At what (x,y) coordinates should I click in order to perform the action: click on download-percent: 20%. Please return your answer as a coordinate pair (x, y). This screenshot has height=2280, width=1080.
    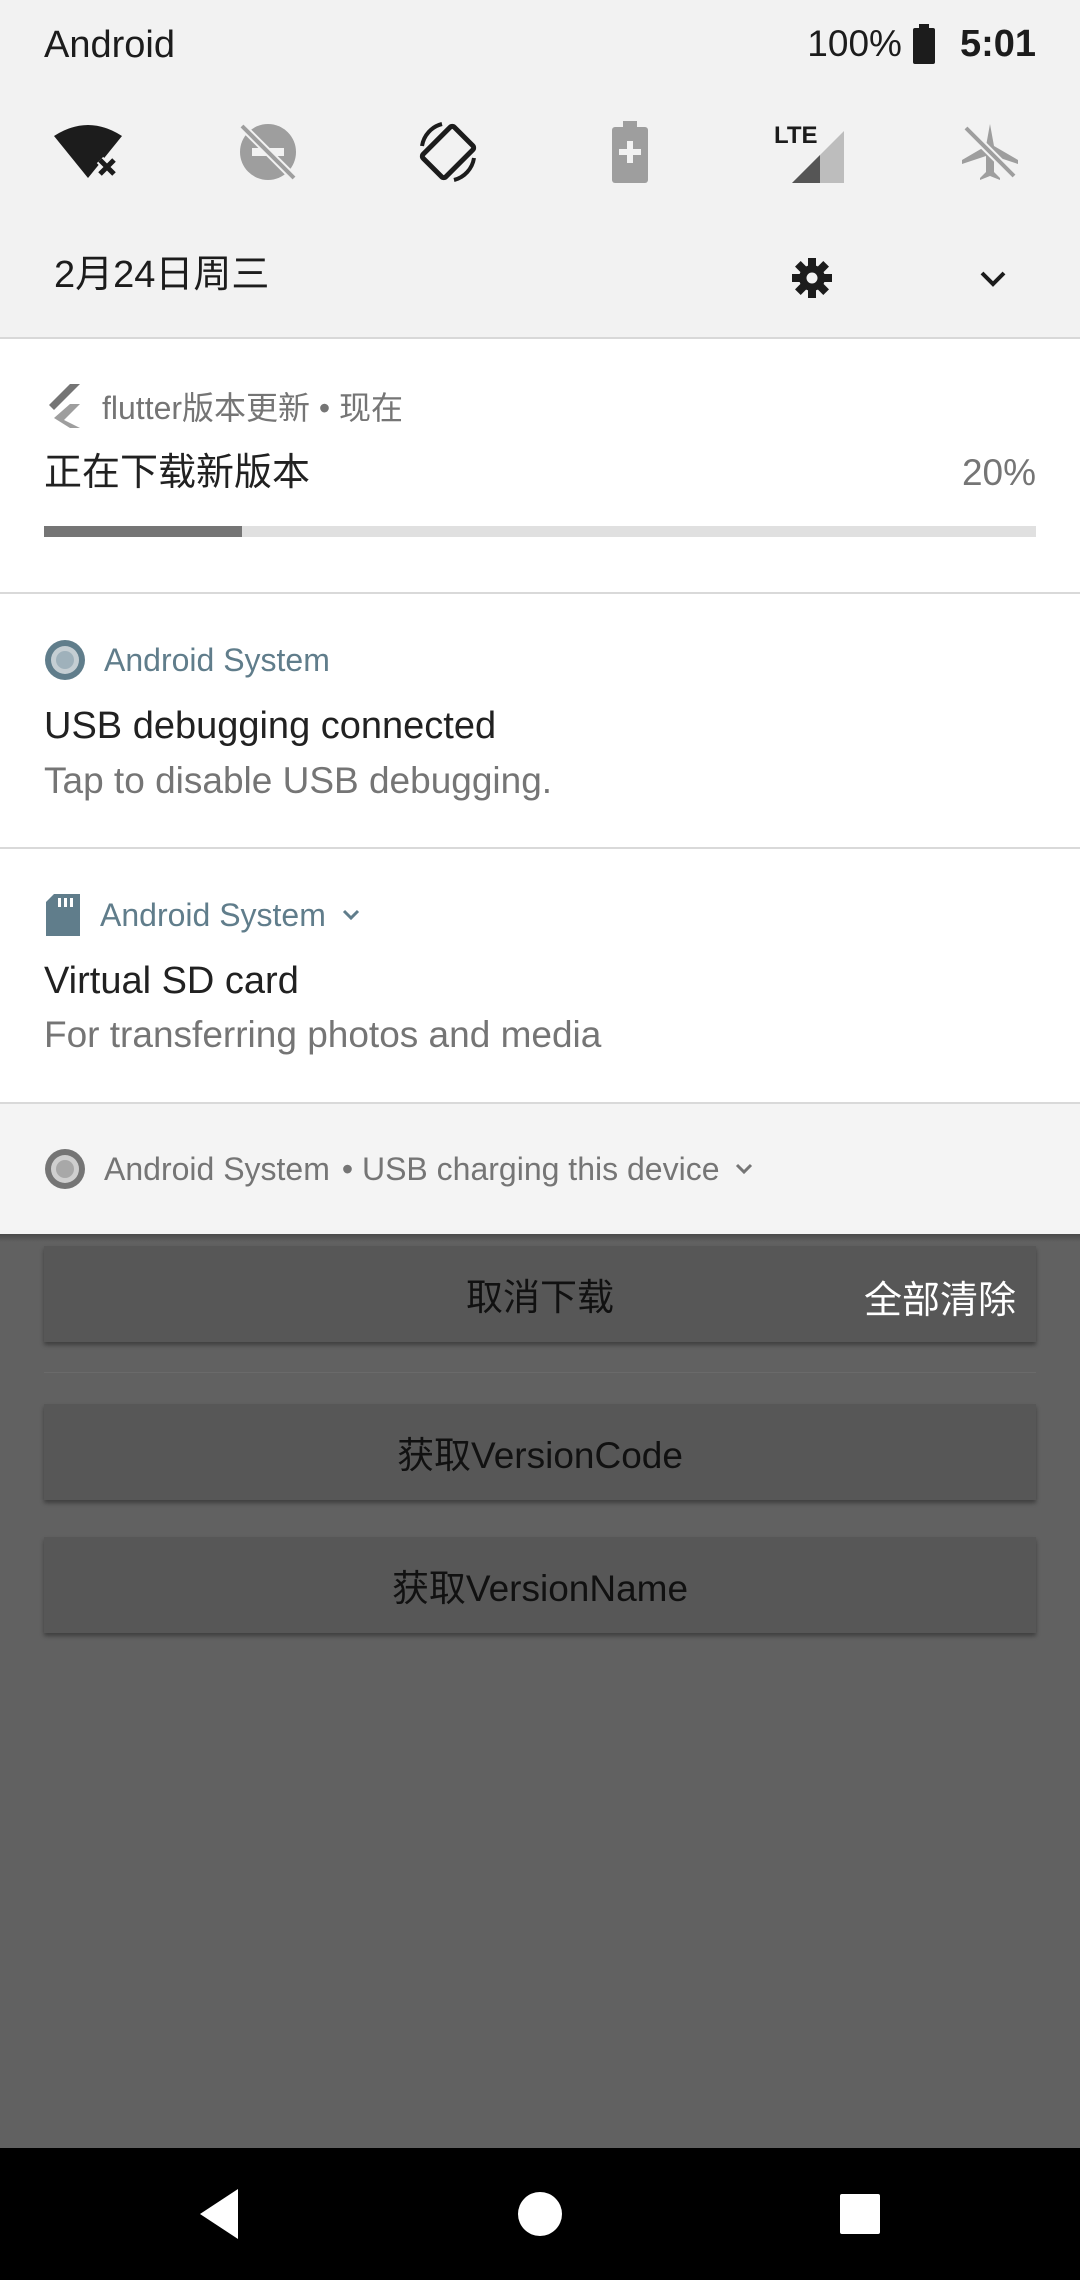
    Looking at the image, I should click on (998, 472).